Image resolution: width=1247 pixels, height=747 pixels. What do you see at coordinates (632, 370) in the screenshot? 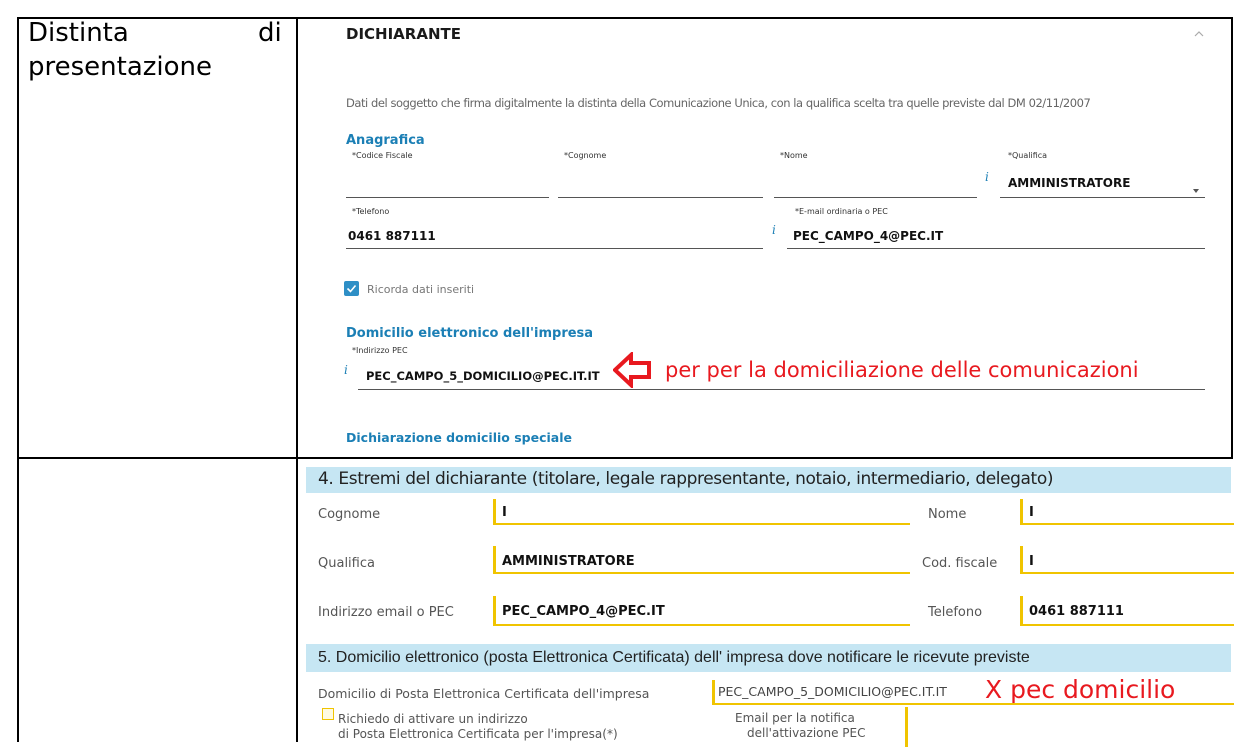
I see `arrow-left-icon` at bounding box center [632, 370].